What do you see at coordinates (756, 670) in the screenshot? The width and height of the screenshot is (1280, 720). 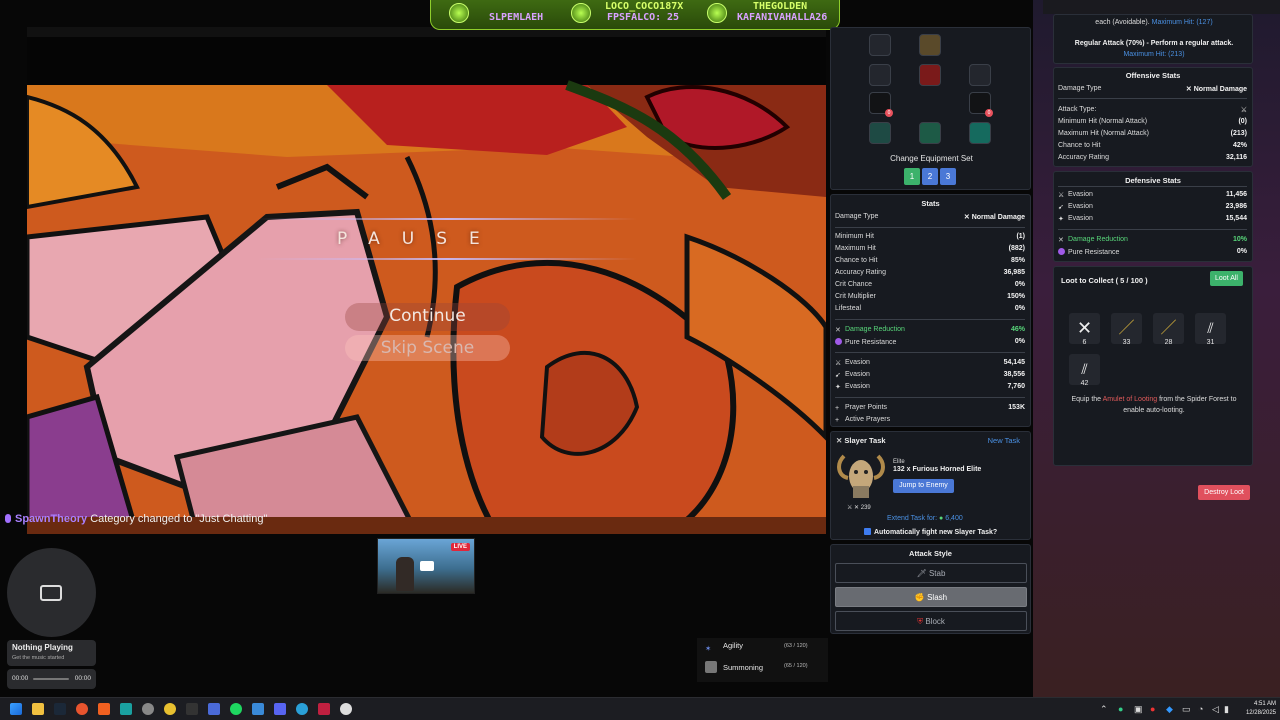 I see `skill-summoning: Summoning (65 / 120)` at bounding box center [756, 670].